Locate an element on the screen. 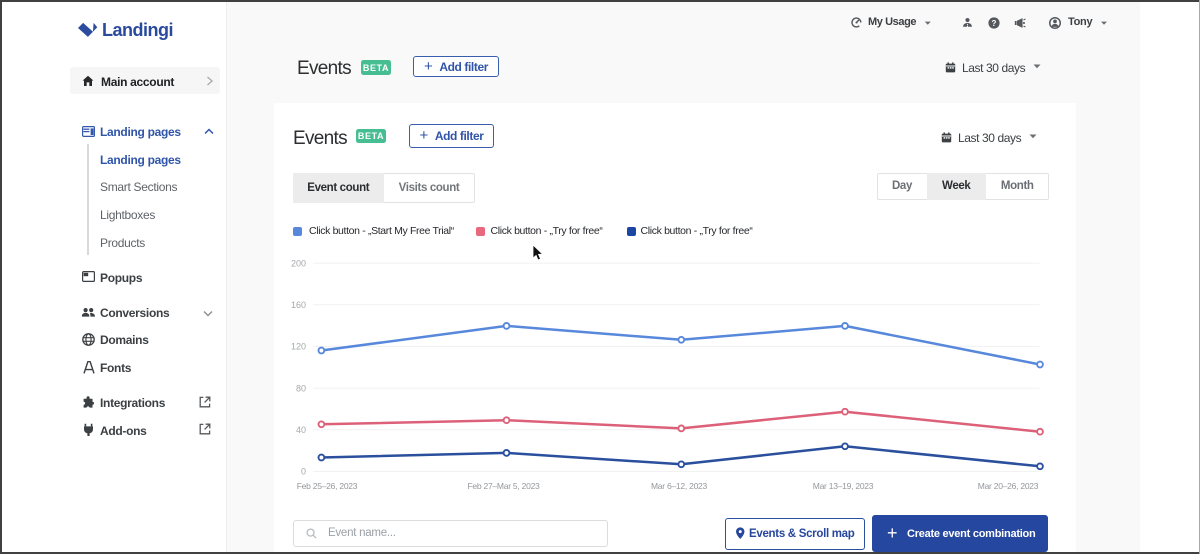 This screenshot has width=1200, height=554. svg-text: Feb 27–Mar 5, 2023 is located at coordinates (503, 486).